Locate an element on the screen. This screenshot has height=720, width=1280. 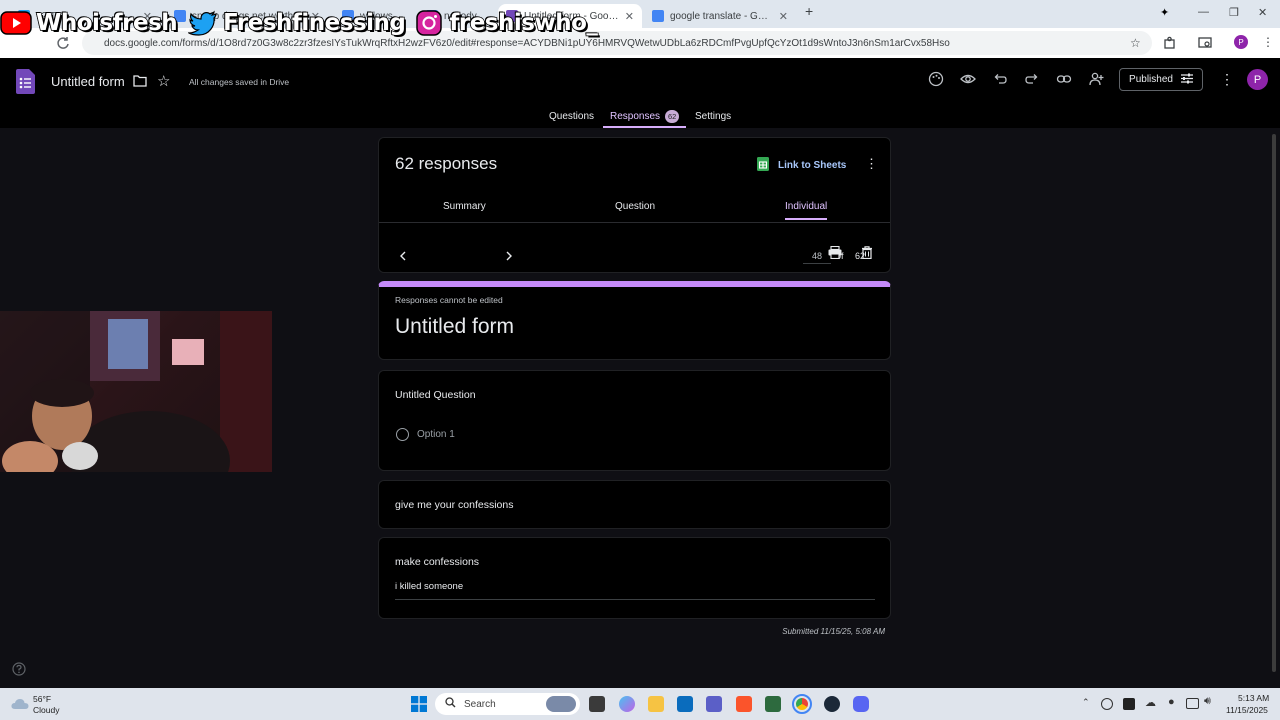
extensions-icon is located at coordinates (1170, 43).